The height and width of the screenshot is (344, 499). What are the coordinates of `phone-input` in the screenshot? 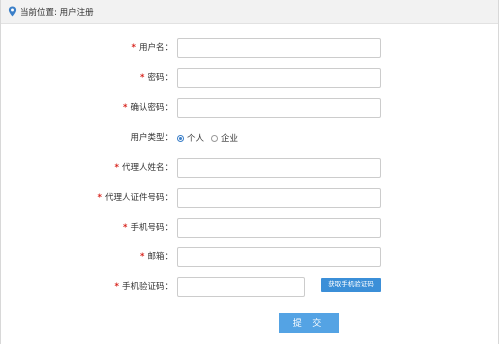 It's located at (279, 228).